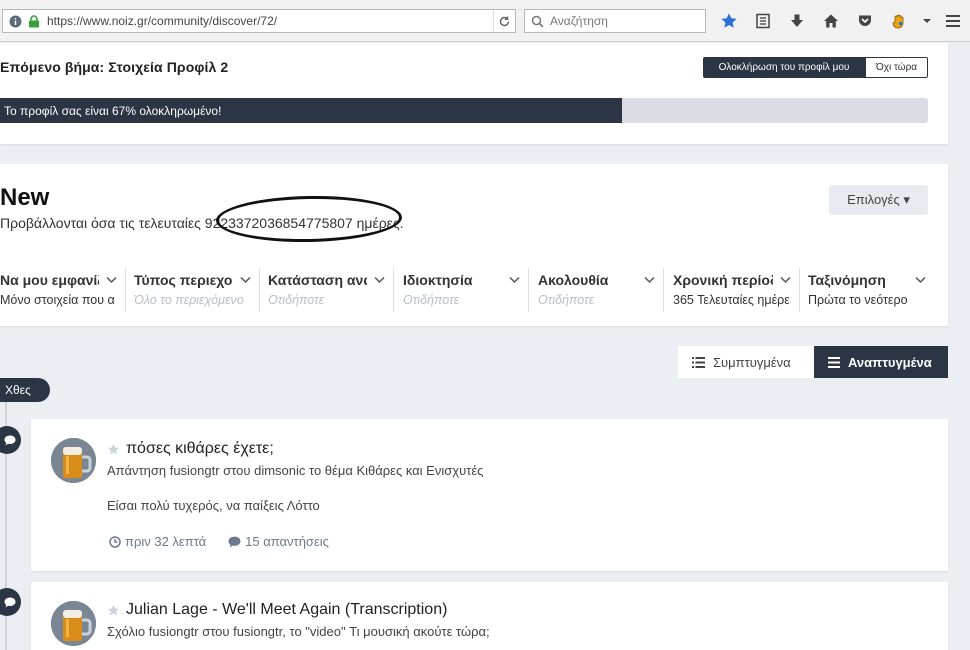 The image size is (970, 650). I want to click on filter-label: Να μου εμφανίζονται, so click(49, 280).